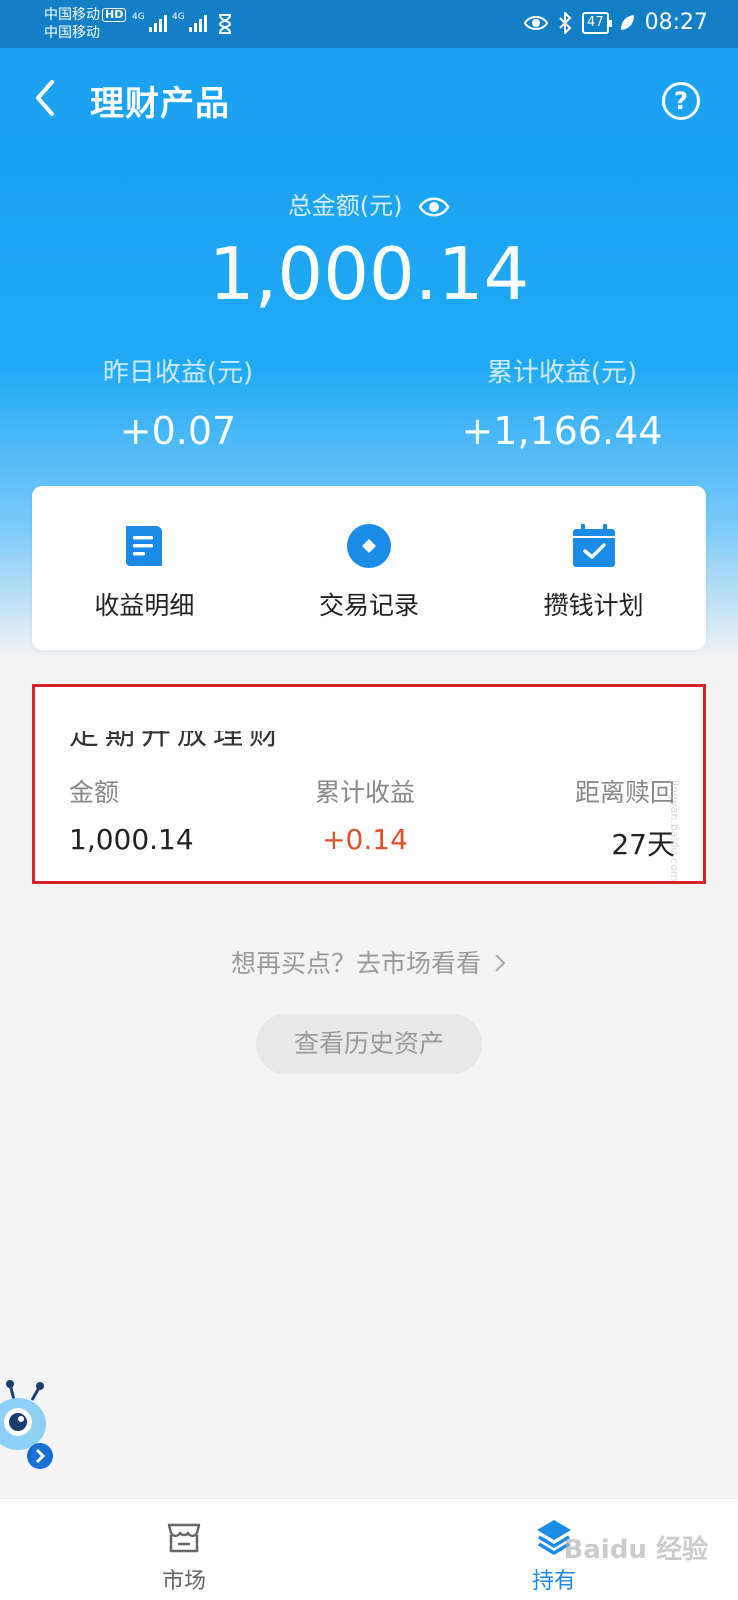  What do you see at coordinates (369, 203) in the screenshot?
I see `total-label: 总金额(元)` at bounding box center [369, 203].